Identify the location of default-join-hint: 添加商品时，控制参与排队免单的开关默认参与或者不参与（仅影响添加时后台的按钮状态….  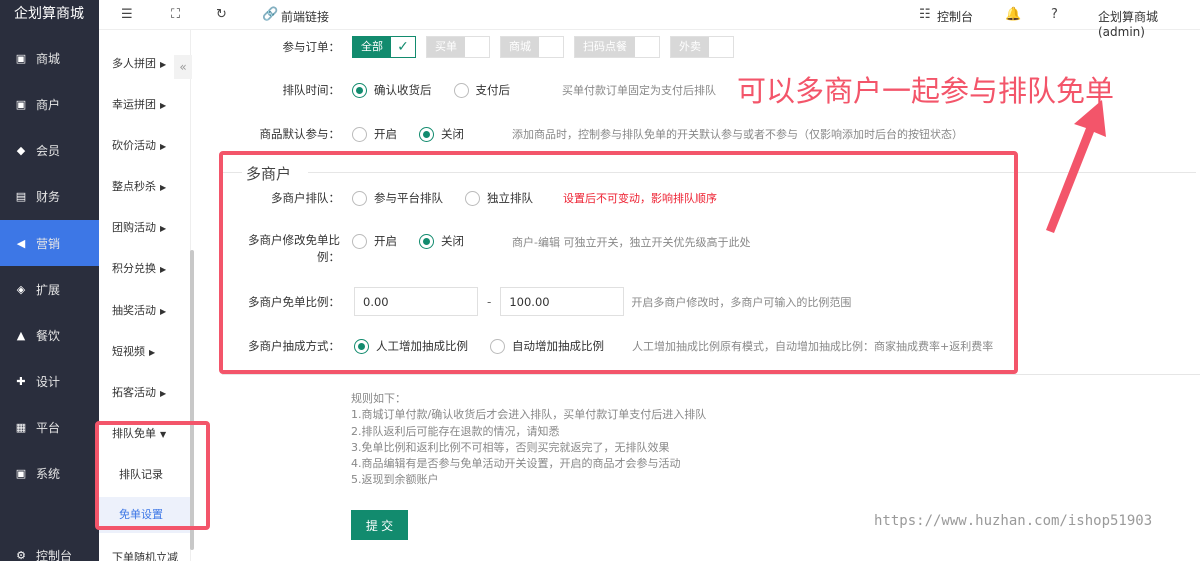
(737, 134).